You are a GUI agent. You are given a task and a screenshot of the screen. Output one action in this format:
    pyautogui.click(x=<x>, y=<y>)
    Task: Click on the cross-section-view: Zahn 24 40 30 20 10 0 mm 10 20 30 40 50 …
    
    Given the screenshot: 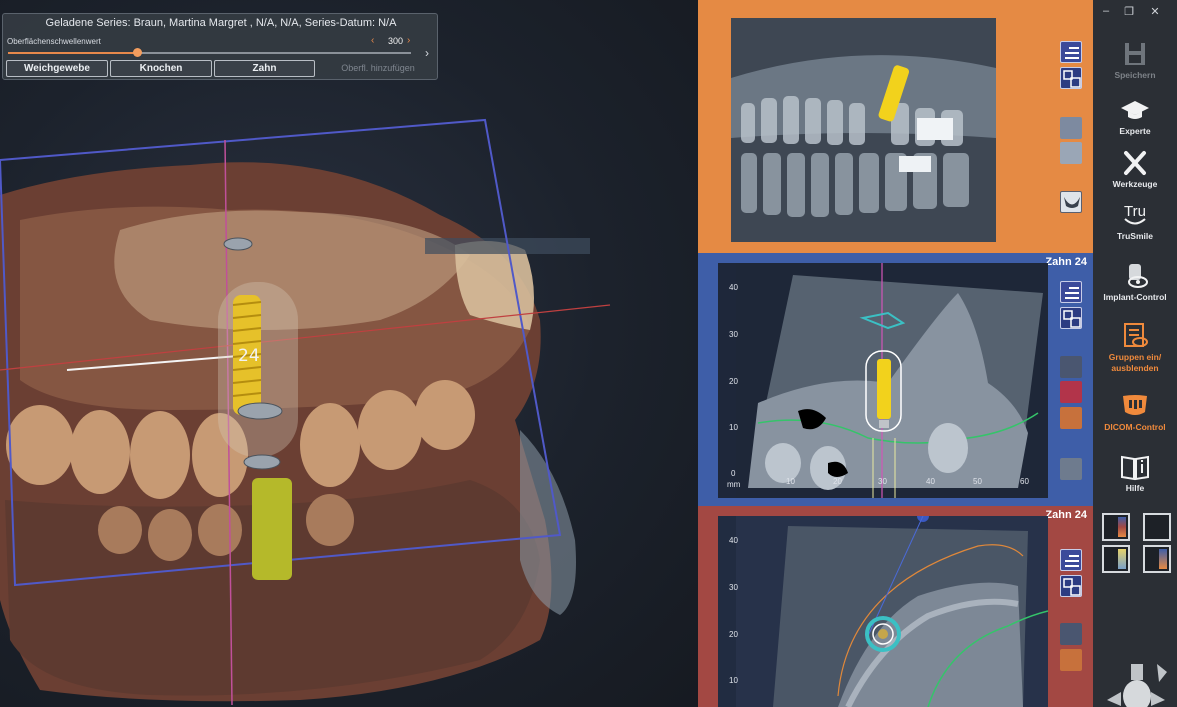 What is the action you would take?
    pyautogui.click(x=895, y=379)
    